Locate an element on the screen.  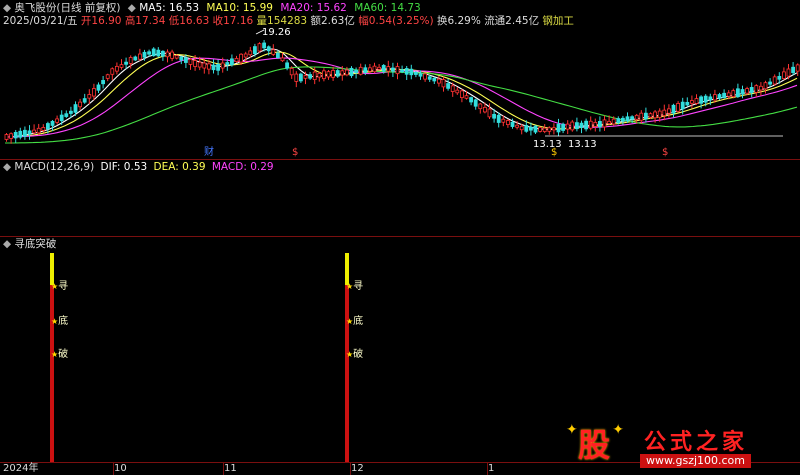
indicator-settings-icon: ◆ is located at coordinates (7, 244).